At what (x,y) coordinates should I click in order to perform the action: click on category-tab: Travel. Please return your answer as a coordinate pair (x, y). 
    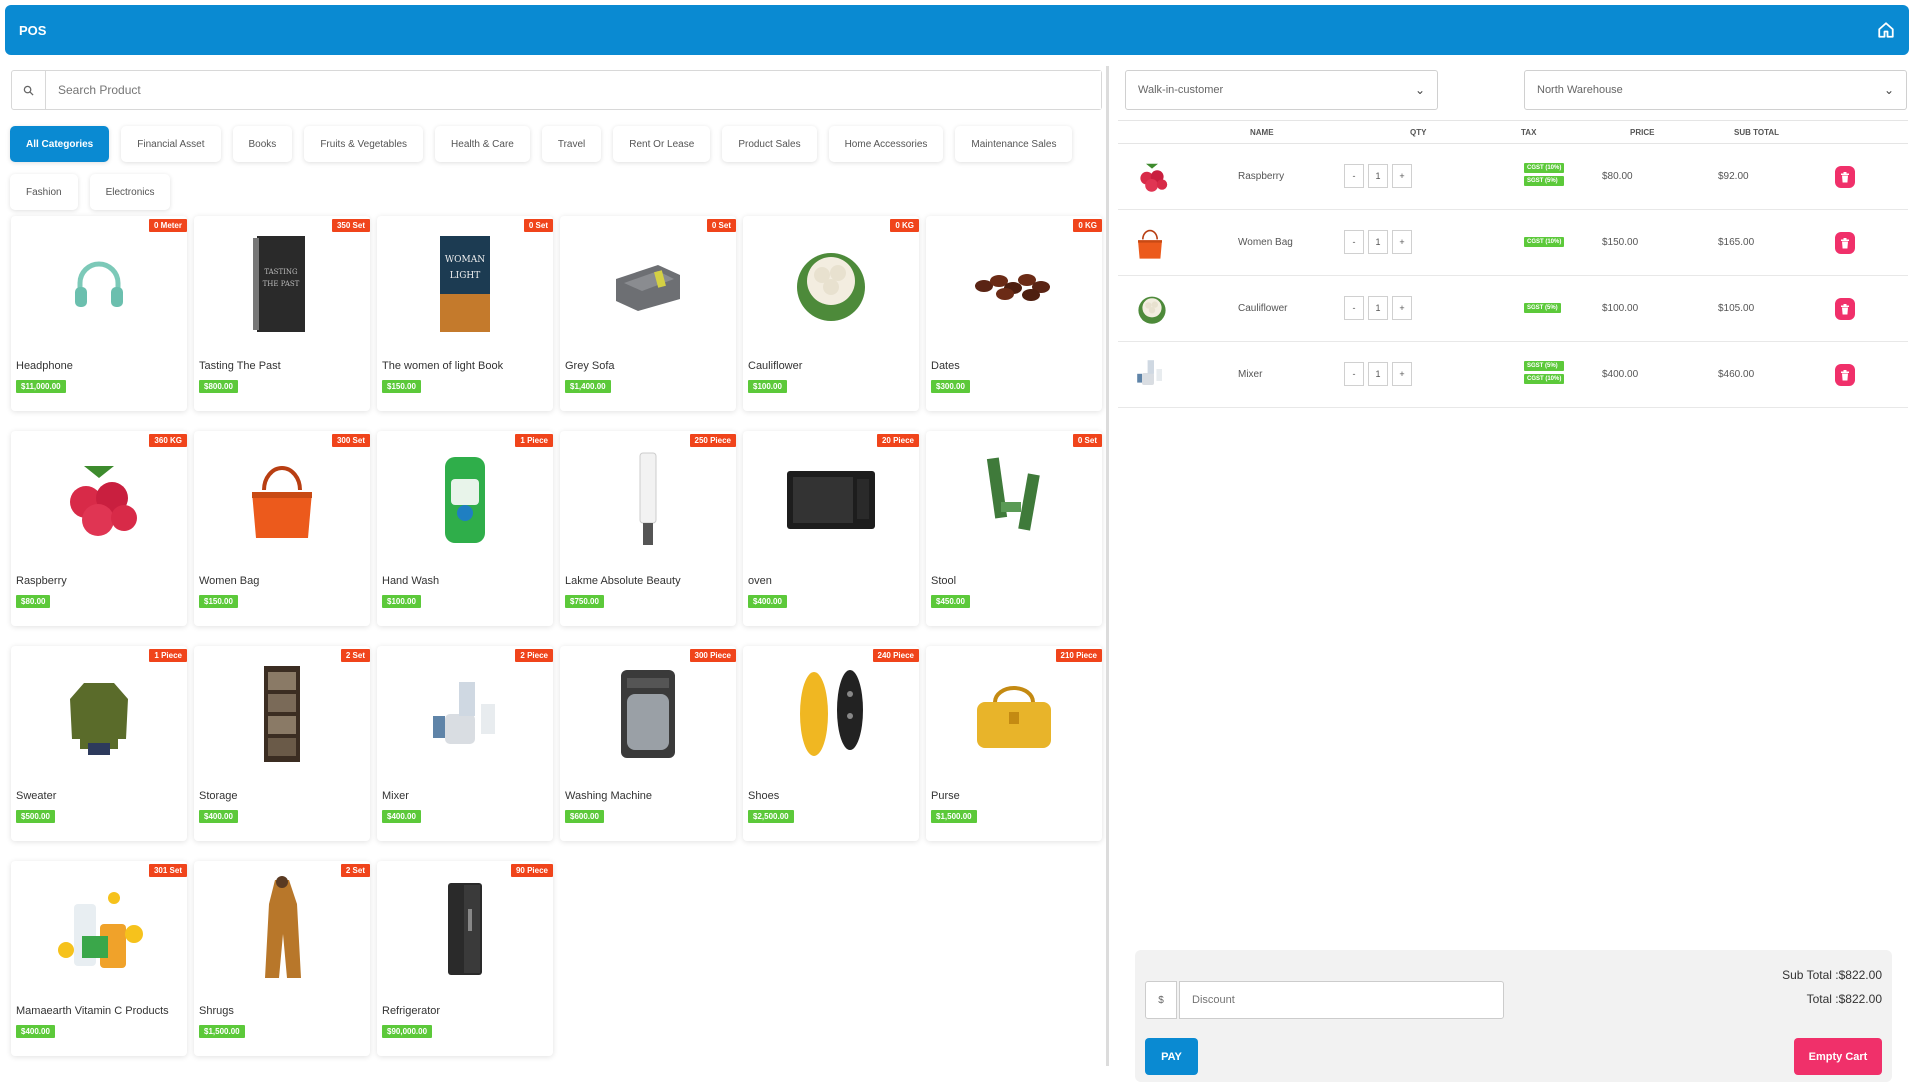
    Looking at the image, I should click on (571, 144).